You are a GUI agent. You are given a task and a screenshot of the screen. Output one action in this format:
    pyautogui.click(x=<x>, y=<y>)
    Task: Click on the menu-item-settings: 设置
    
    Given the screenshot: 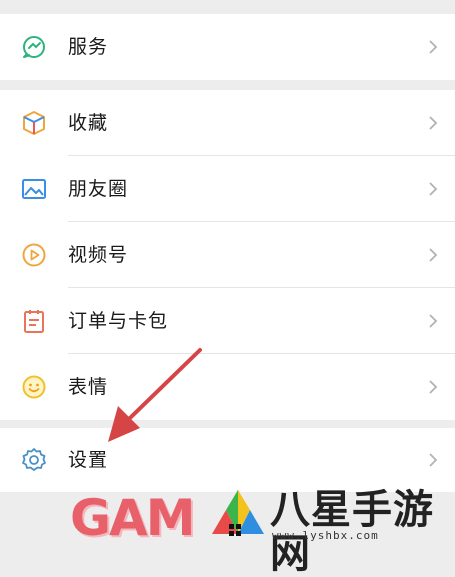 What is the action you would take?
    pyautogui.click(x=227, y=460)
    